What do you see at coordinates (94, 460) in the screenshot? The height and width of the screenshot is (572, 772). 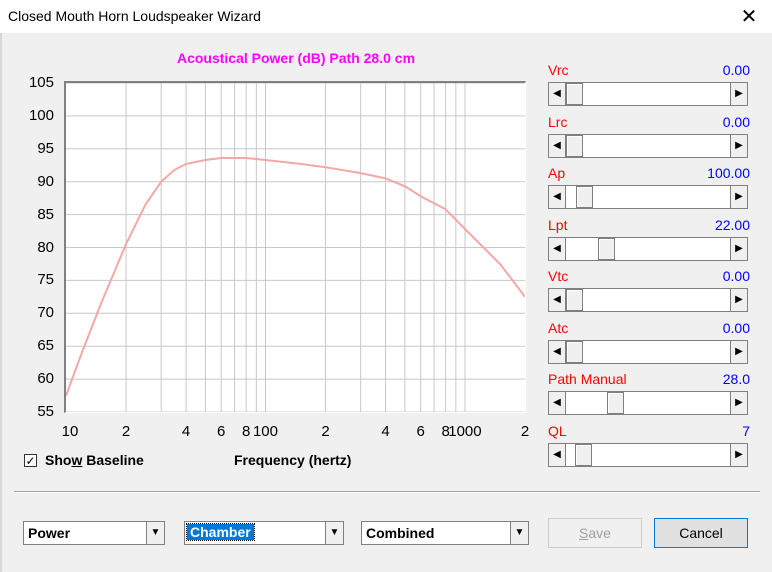 I see `show-baseline-label: Show Baseline` at bounding box center [94, 460].